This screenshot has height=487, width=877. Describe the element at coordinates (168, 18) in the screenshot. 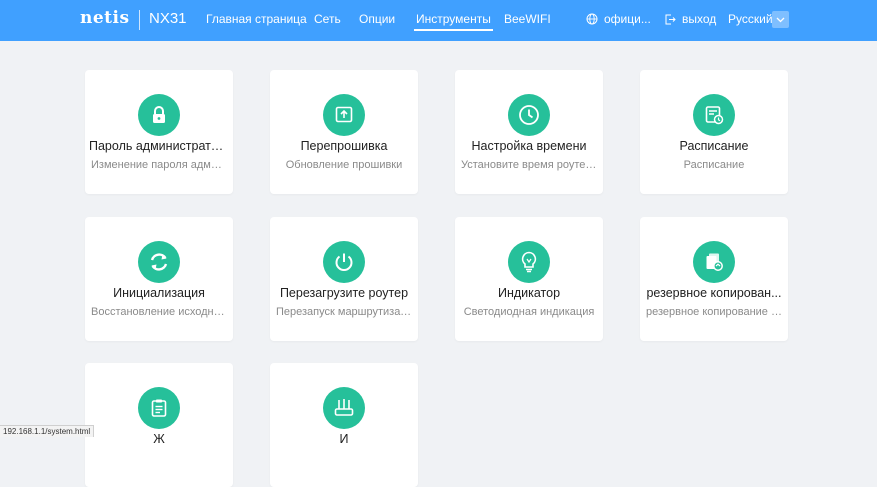

I see `model-name: NX31` at that location.